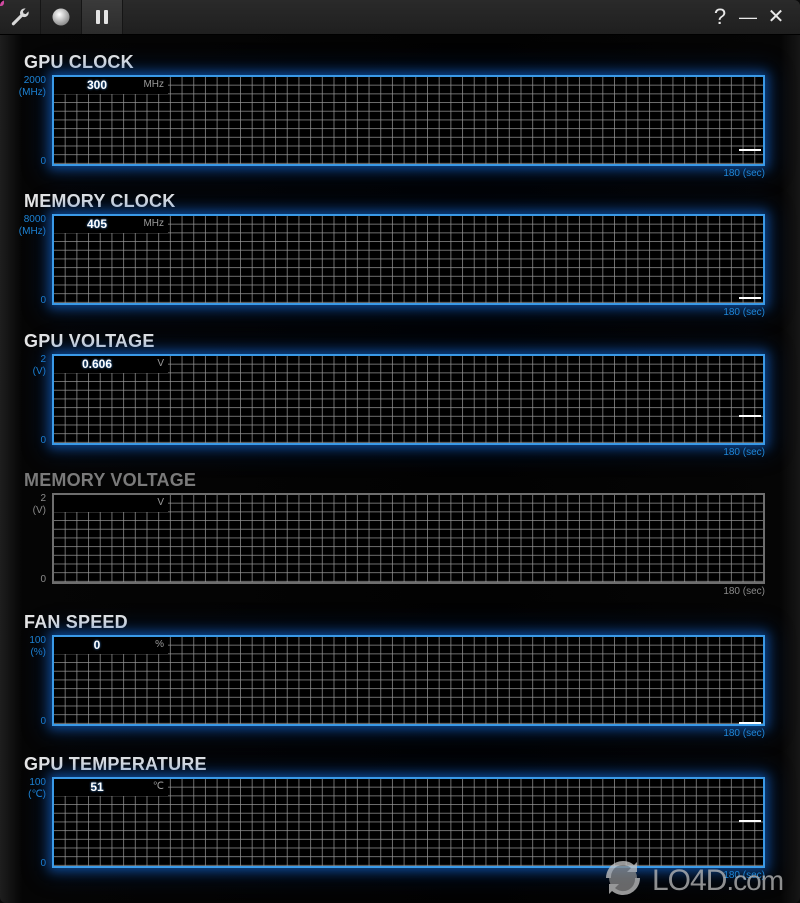 The height and width of the screenshot is (903, 800). I want to click on help-button: ?, so click(720, 17).